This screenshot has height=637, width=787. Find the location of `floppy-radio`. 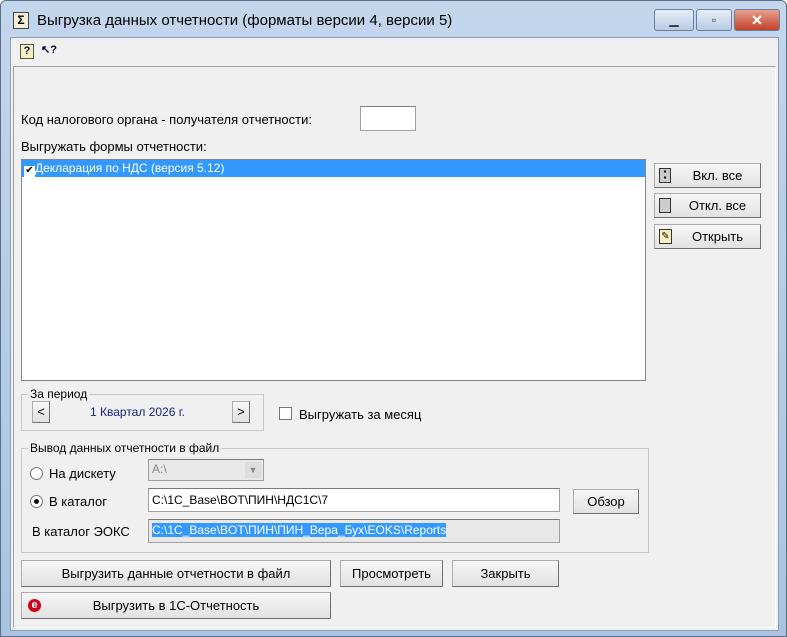

floppy-radio is located at coordinates (36, 473).